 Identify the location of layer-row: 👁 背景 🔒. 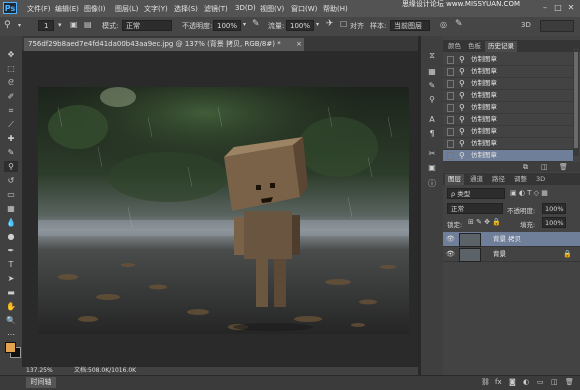
(511, 254).